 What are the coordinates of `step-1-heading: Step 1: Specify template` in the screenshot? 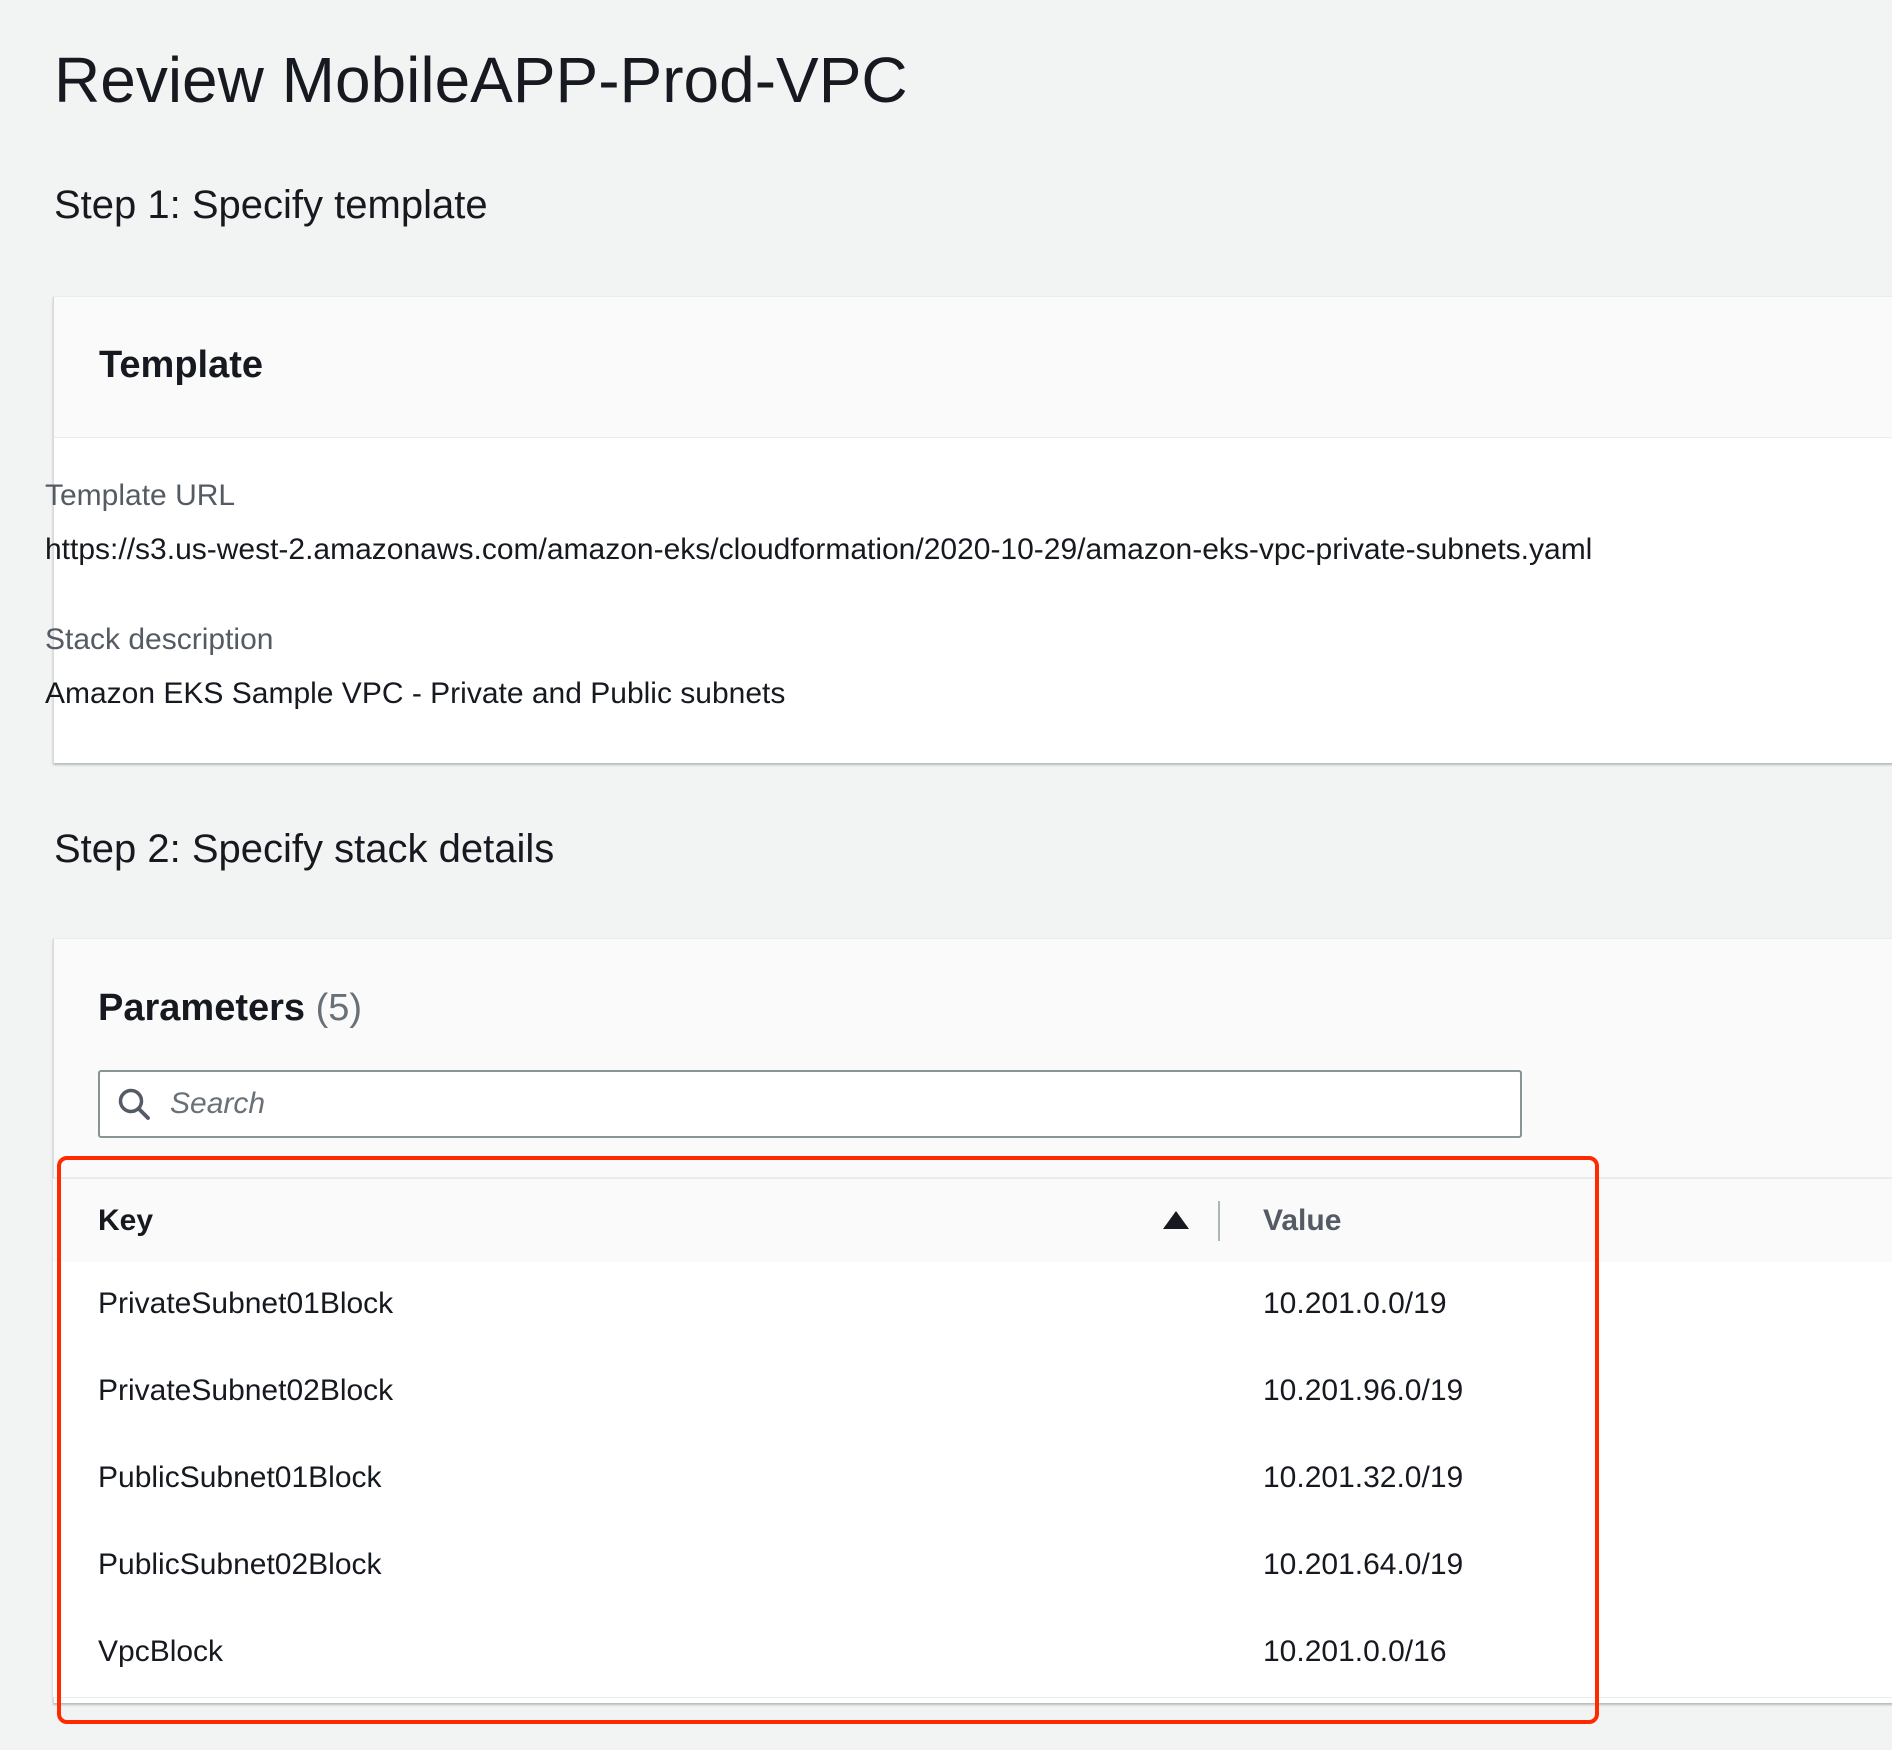 It's located at (271, 205).